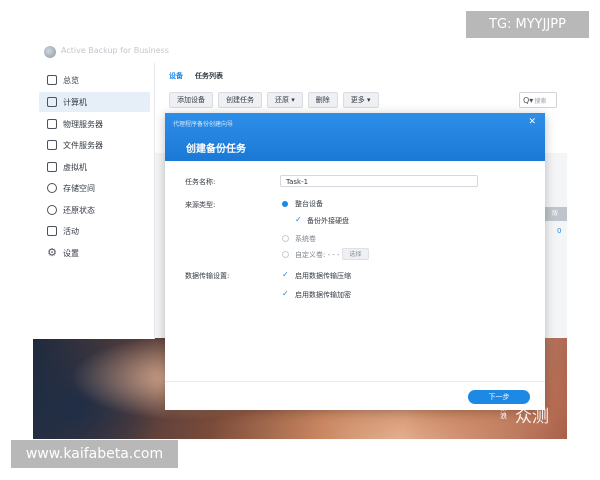 Image resolution: width=600 pixels, height=480 pixels. Describe the element at coordinates (216, 149) in the screenshot. I see `dialog-title: 创建备份任务` at that location.